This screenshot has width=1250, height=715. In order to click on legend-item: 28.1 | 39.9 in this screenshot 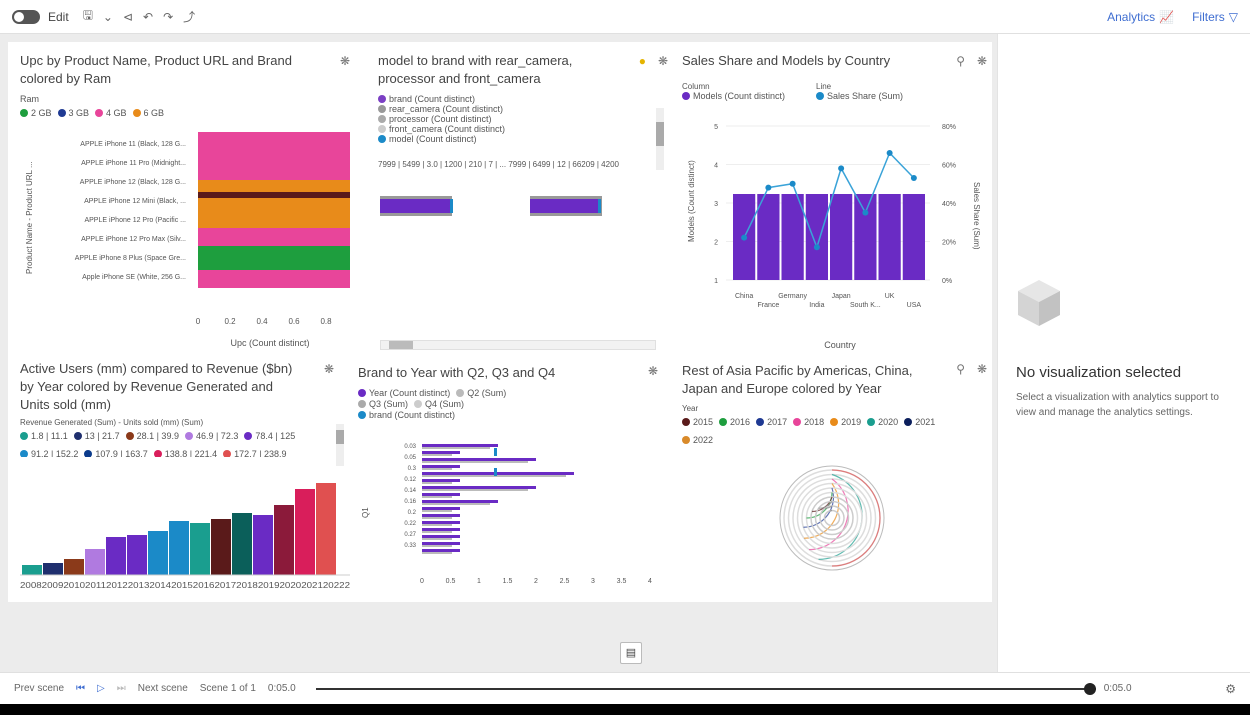, I will do `click(152, 436)`.